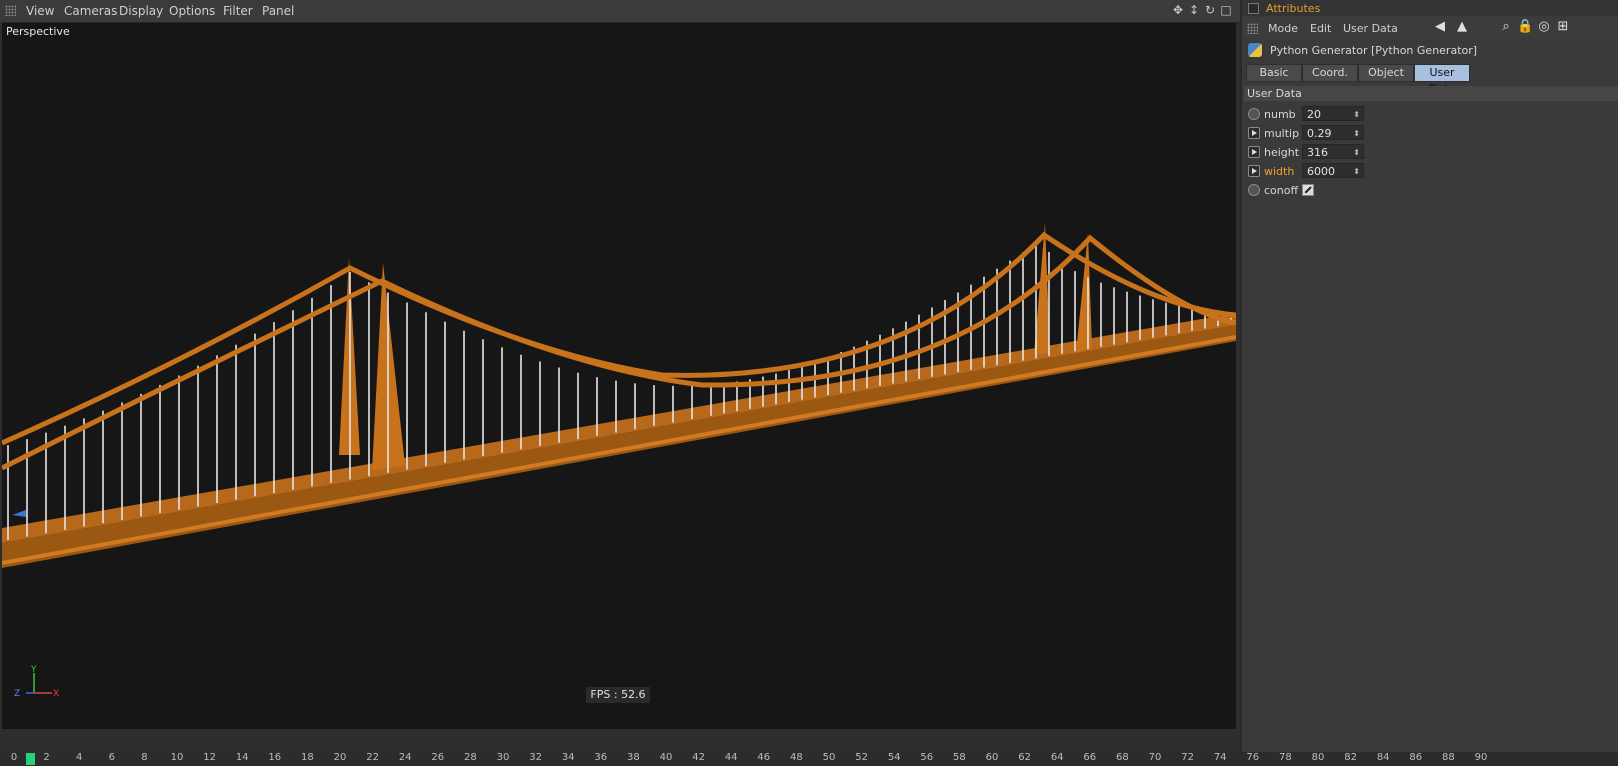 The image size is (1618, 766). I want to click on timeline-tick: 0, so click(14, 757).